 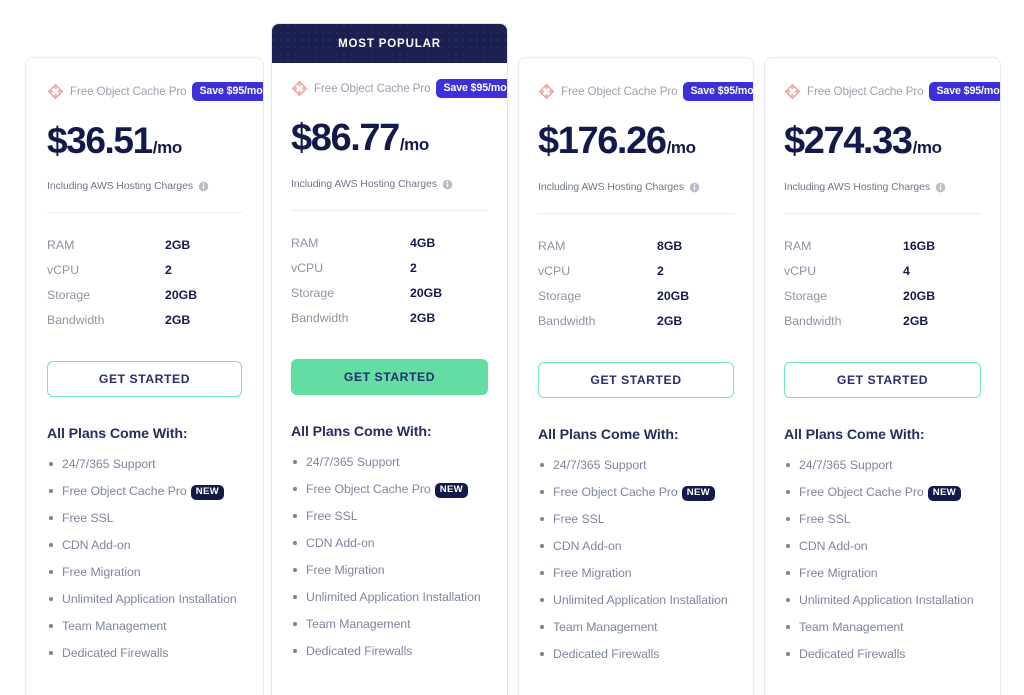 What do you see at coordinates (602, 141) in the screenshot?
I see `price-amount: $176.26` at bounding box center [602, 141].